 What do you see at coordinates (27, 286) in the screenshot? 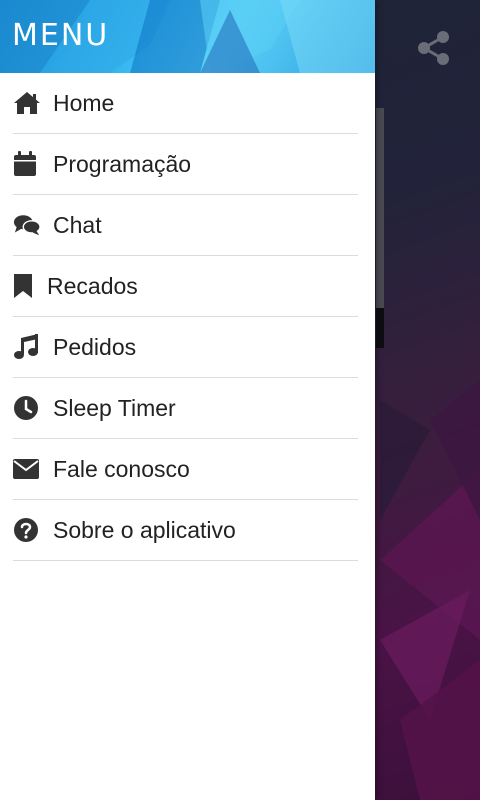
I see `bookmark-icon` at bounding box center [27, 286].